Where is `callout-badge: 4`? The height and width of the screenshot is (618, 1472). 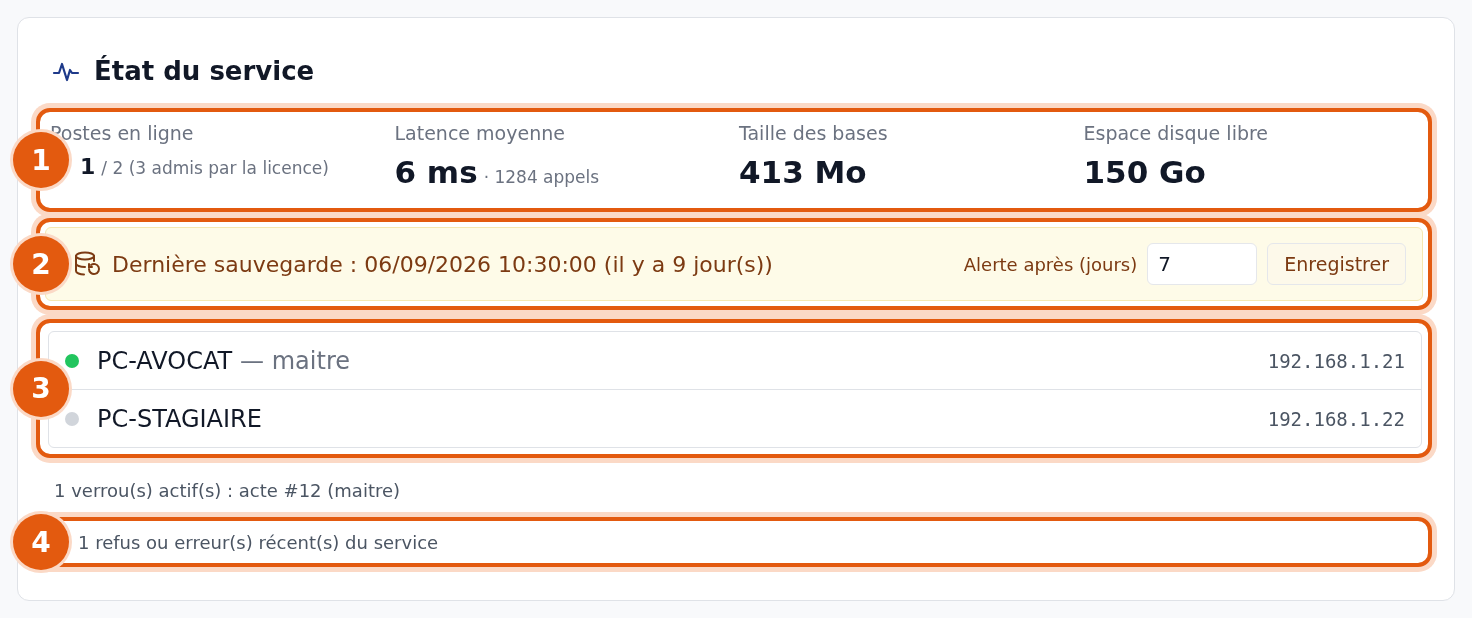
callout-badge: 4 is located at coordinates (41, 542).